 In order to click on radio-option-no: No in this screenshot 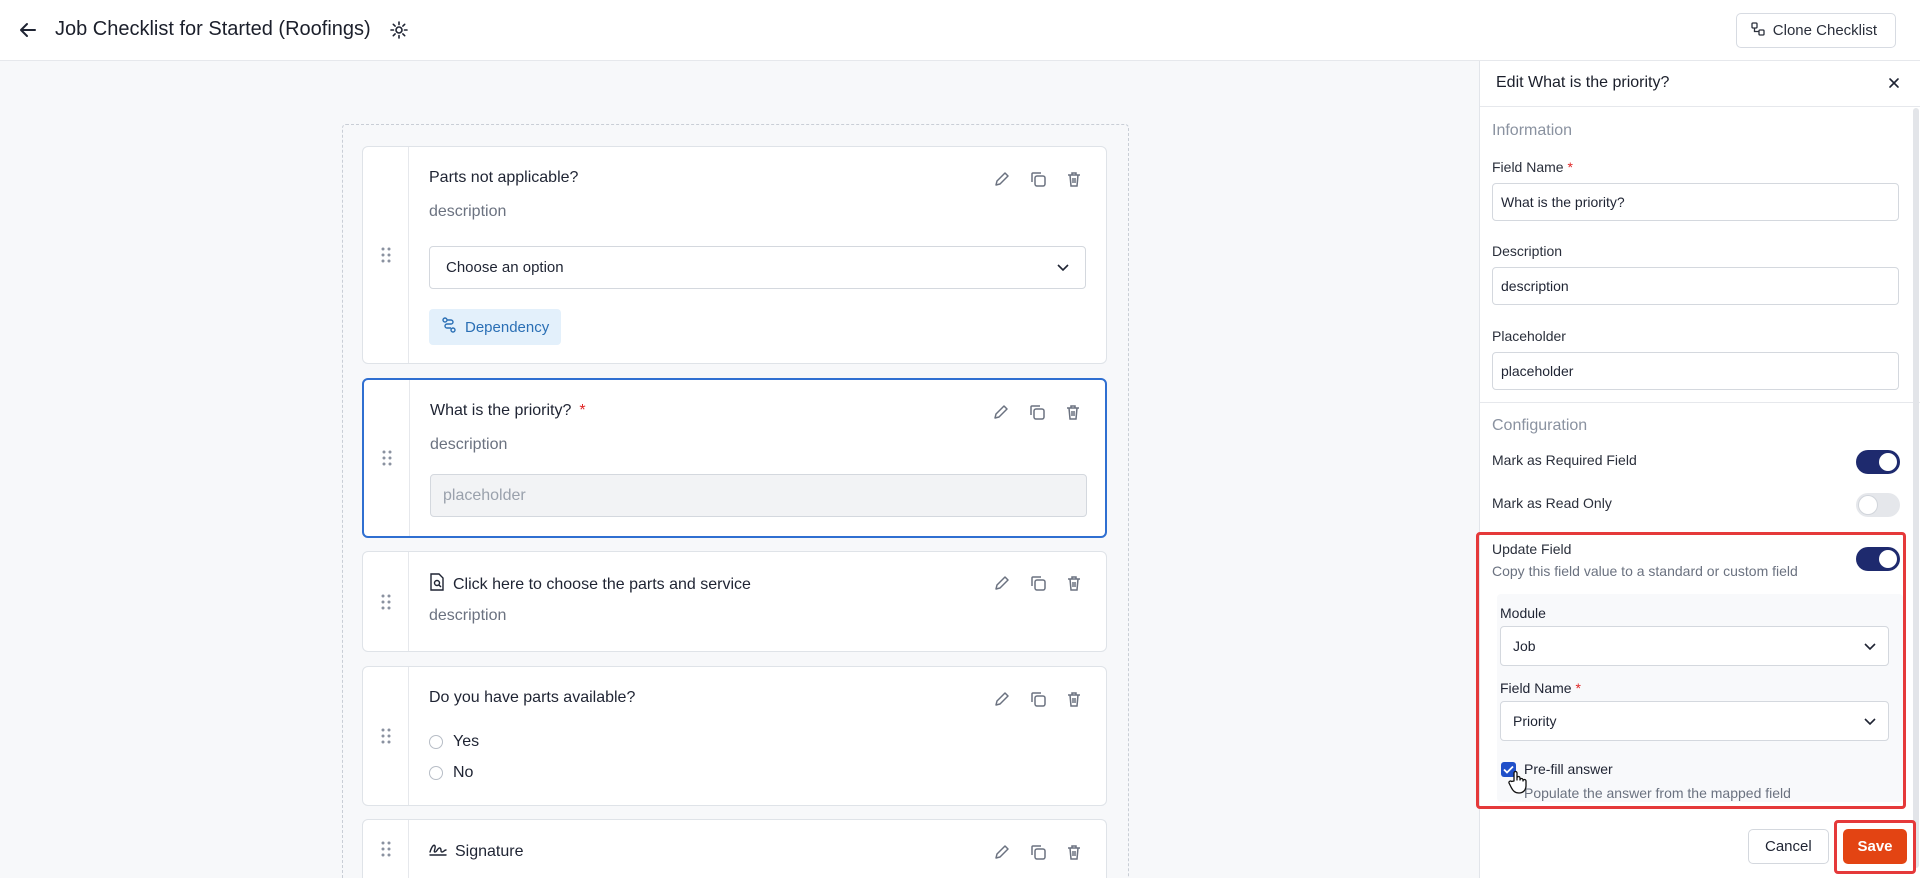, I will do `click(451, 773)`.